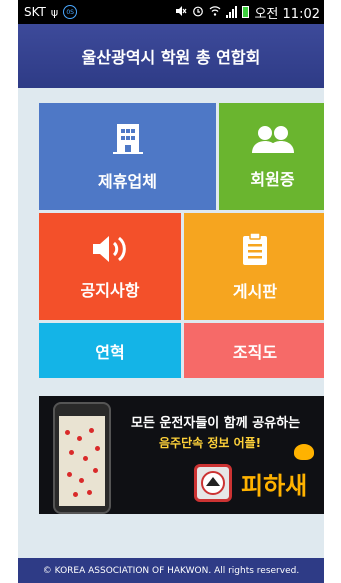 This screenshot has width=341, height=583. What do you see at coordinates (273, 141) in the screenshot?
I see `users-icon` at bounding box center [273, 141].